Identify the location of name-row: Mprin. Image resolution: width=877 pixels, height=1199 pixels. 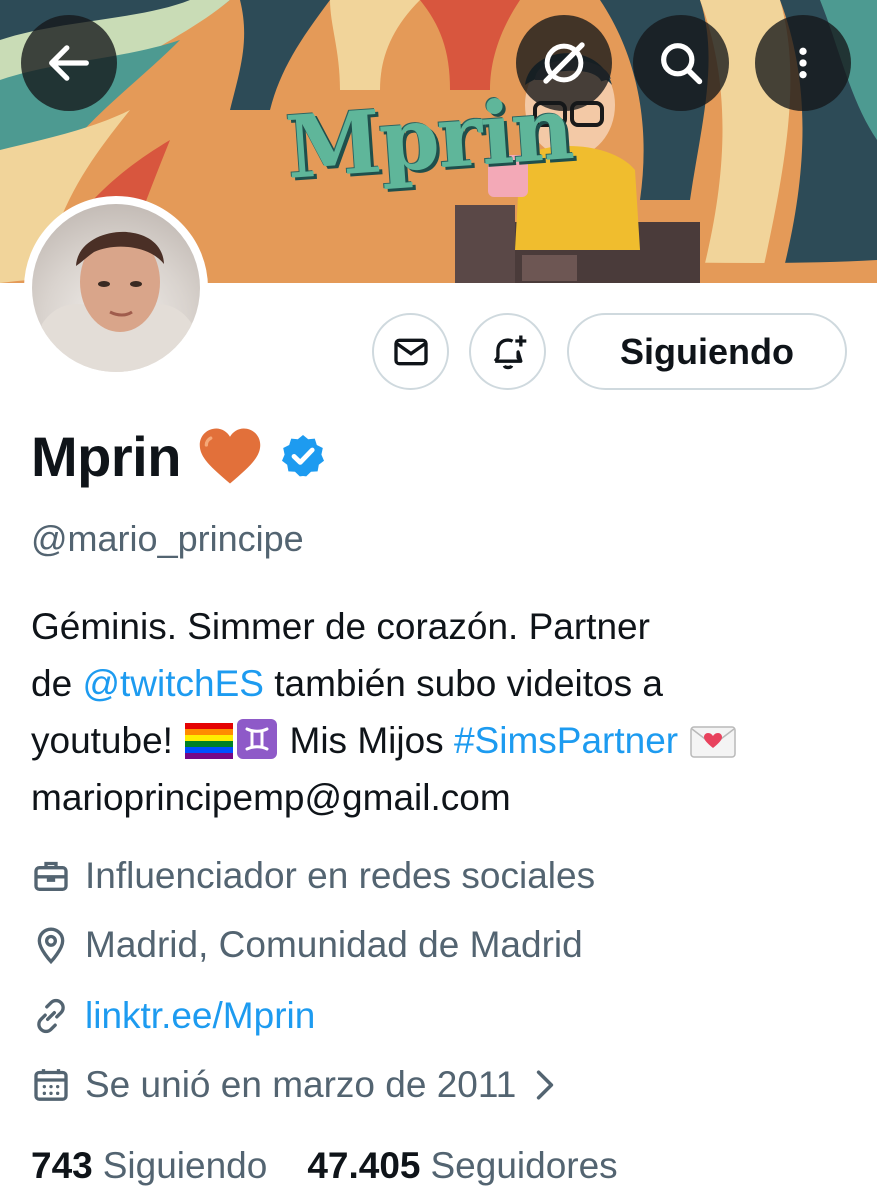
(179, 456).